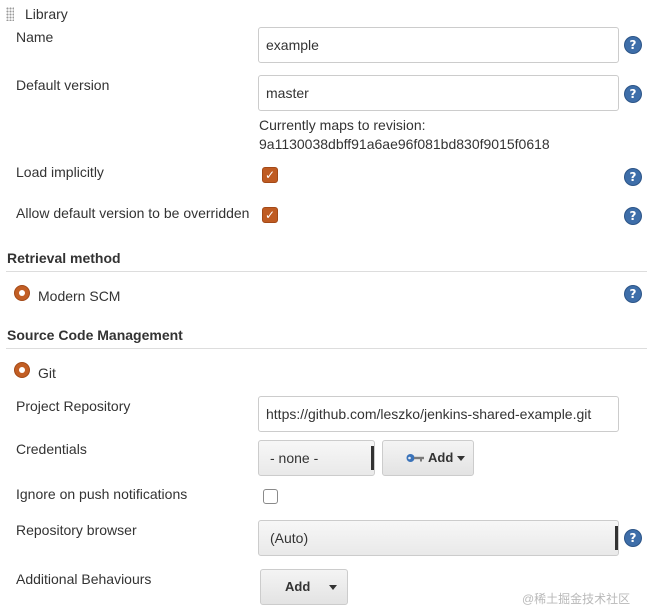 This screenshot has height=611, width=653. I want to click on credentials-add-button: Add, so click(428, 458).